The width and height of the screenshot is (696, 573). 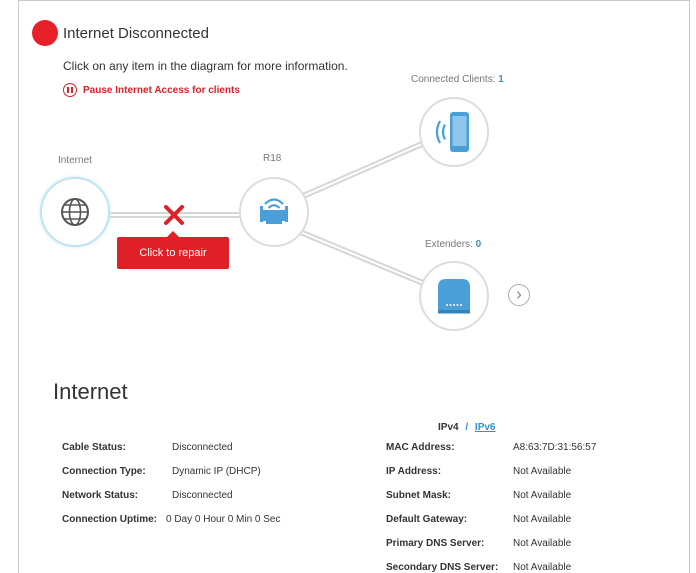 What do you see at coordinates (435, 543) in the screenshot?
I see `info-label: Primary DNS Server:` at bounding box center [435, 543].